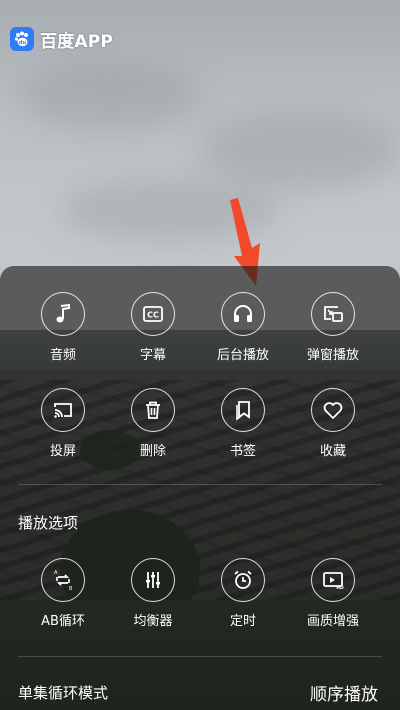 The image size is (400, 710). I want to click on trash-icon, so click(153, 410).